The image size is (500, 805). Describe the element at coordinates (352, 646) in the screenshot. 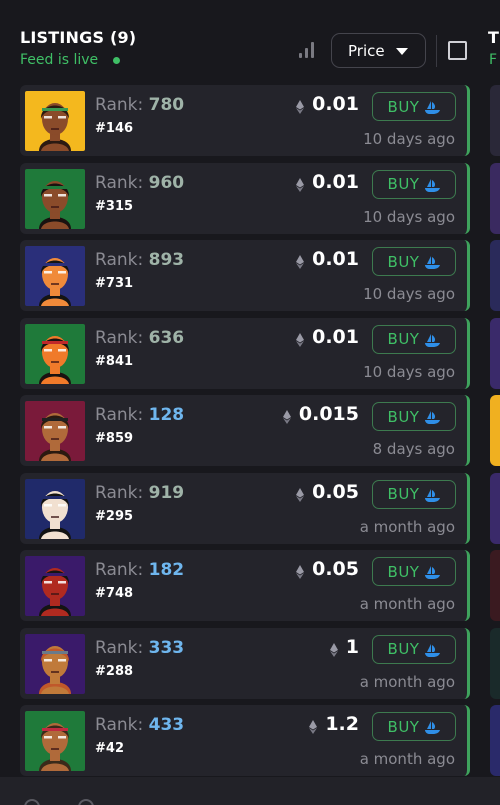

I see `price-value: 1` at that location.